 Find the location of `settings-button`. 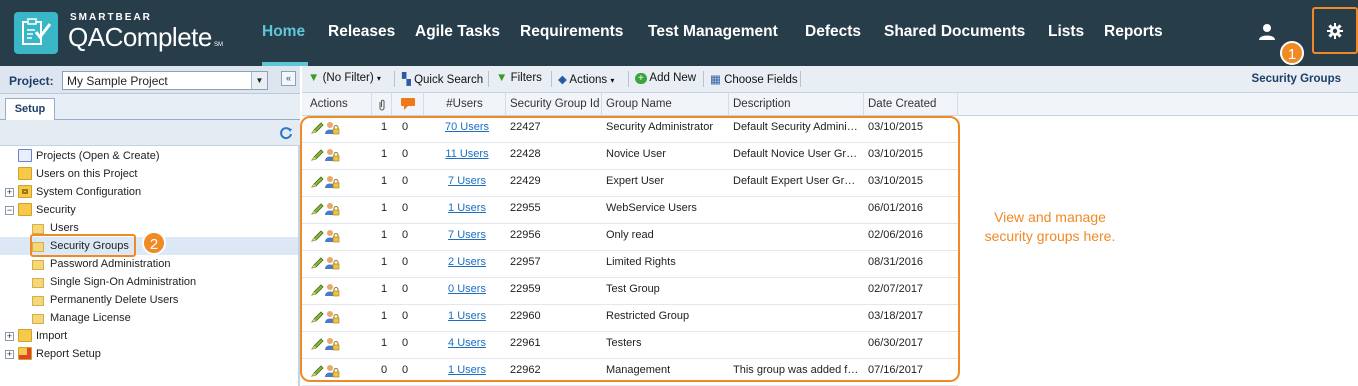

settings-button is located at coordinates (1335, 30).